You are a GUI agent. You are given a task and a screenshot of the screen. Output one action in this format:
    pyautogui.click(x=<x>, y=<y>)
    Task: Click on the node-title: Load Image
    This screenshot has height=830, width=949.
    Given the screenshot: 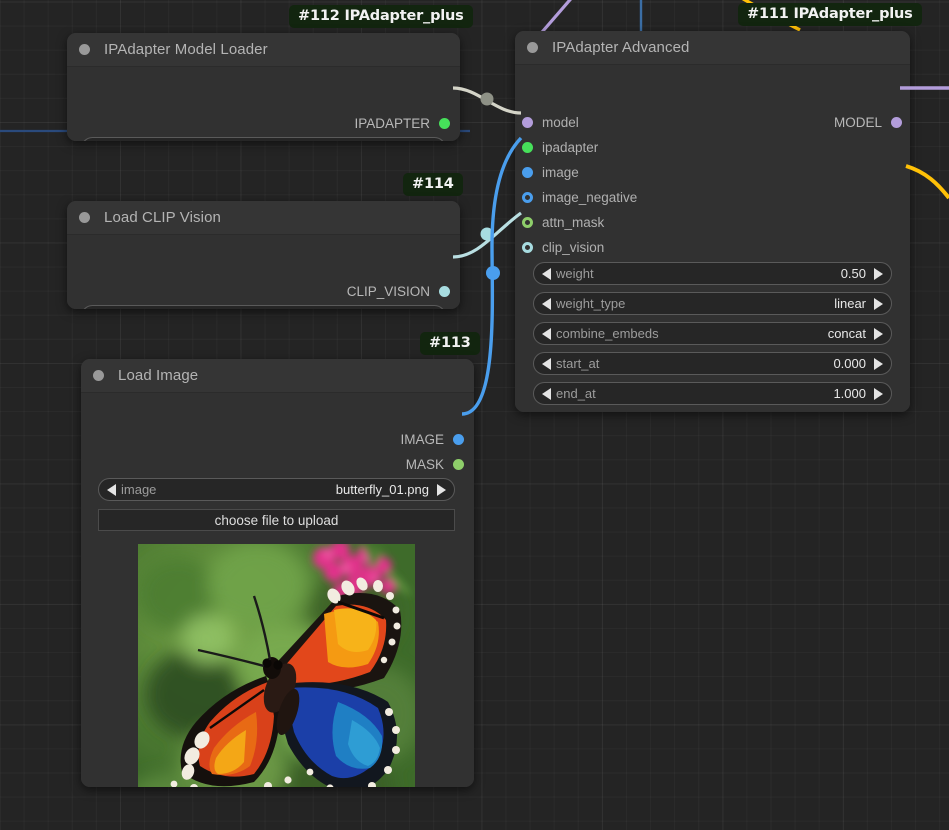 What is the action you would take?
    pyautogui.click(x=158, y=375)
    